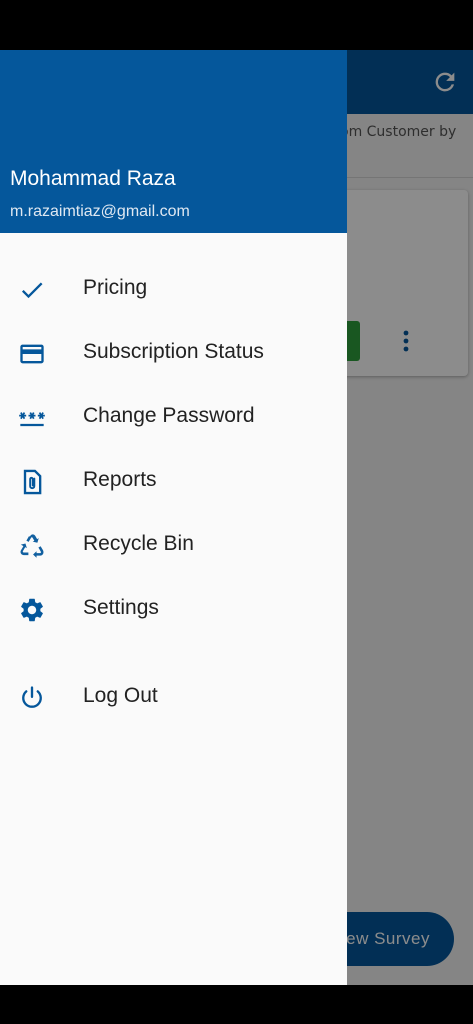 Image resolution: width=473 pixels, height=1024 pixels. I want to click on navigation-bar, so click(236, 1004).